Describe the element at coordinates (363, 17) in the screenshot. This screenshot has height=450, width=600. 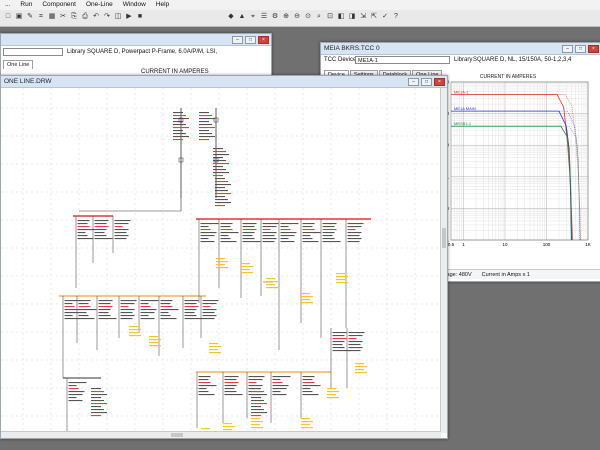
I see `toolbar-button-icon: ⇲` at that location.